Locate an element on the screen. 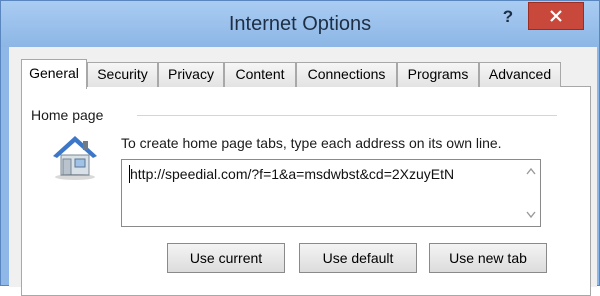 The height and width of the screenshot is (296, 600). tab-general: General is located at coordinates (54, 74).